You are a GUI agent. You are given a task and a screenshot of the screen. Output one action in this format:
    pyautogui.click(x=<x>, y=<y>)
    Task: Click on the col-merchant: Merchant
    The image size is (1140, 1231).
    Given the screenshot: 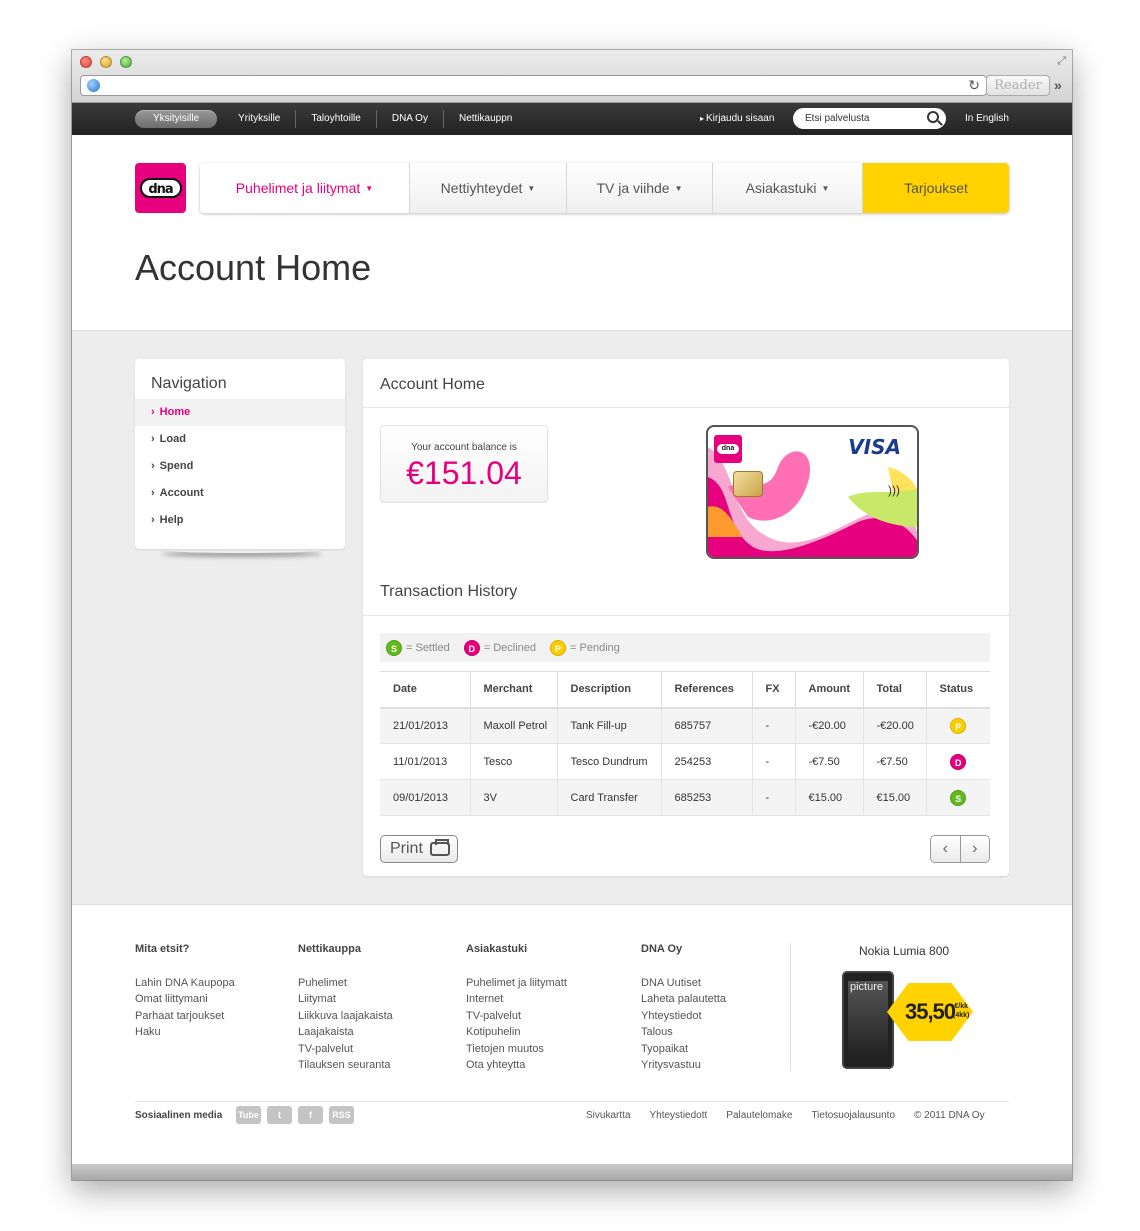 What is the action you would take?
    pyautogui.click(x=514, y=690)
    